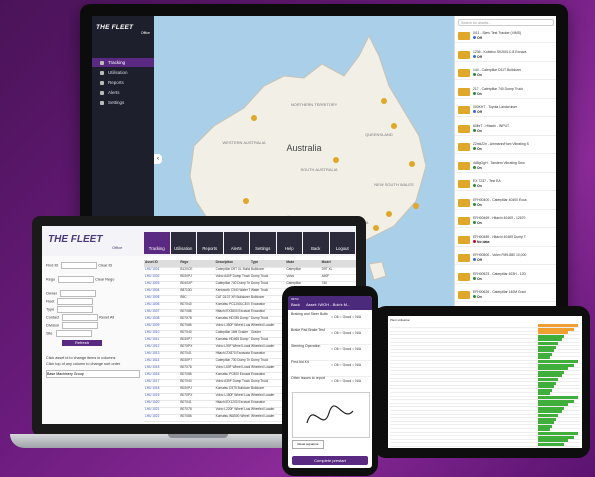 This screenshot has width=595, height=477. I want to click on filter-rego: Rego Clear Rego, so click(80, 279).